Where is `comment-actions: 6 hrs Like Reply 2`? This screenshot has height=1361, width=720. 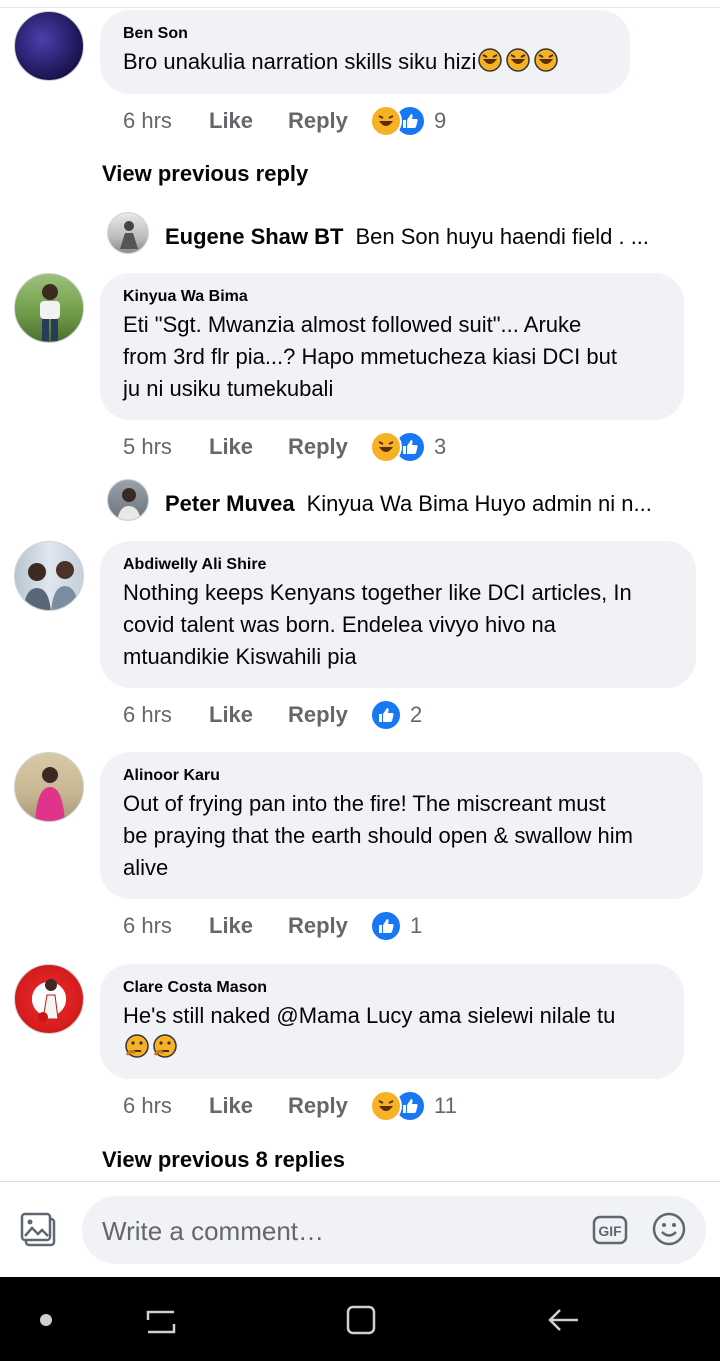 comment-actions: 6 hrs Like Reply 2 is located at coordinates (272, 715).